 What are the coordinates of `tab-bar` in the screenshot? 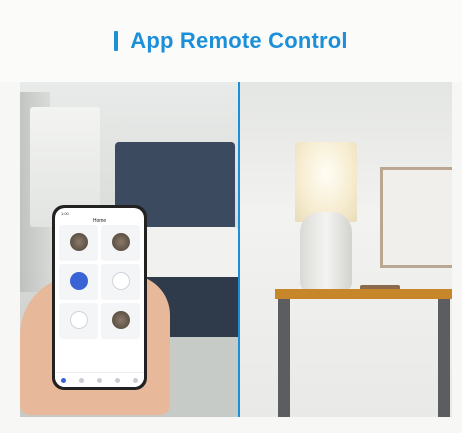 It's located at (99, 379).